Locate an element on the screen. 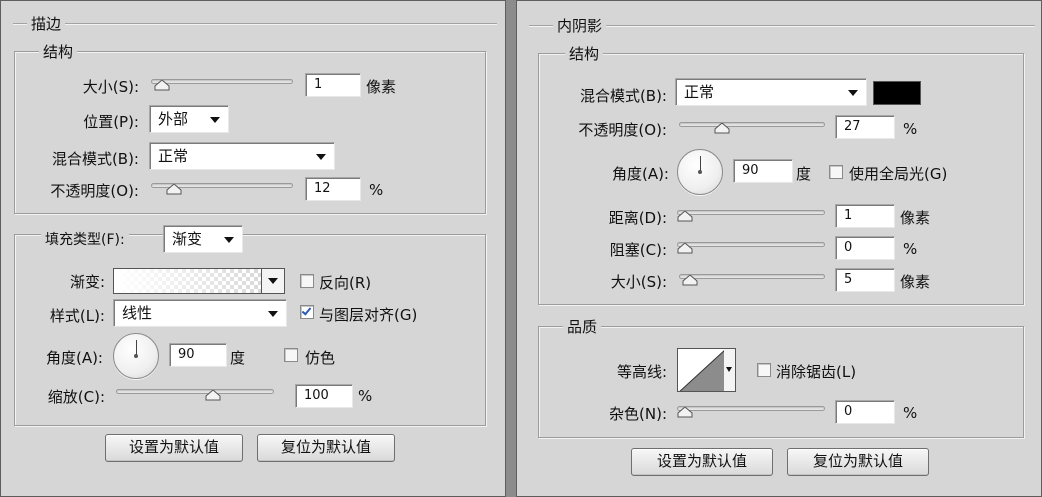 The height and width of the screenshot is (497, 1042). contour-dropdown is located at coordinates (730, 370).